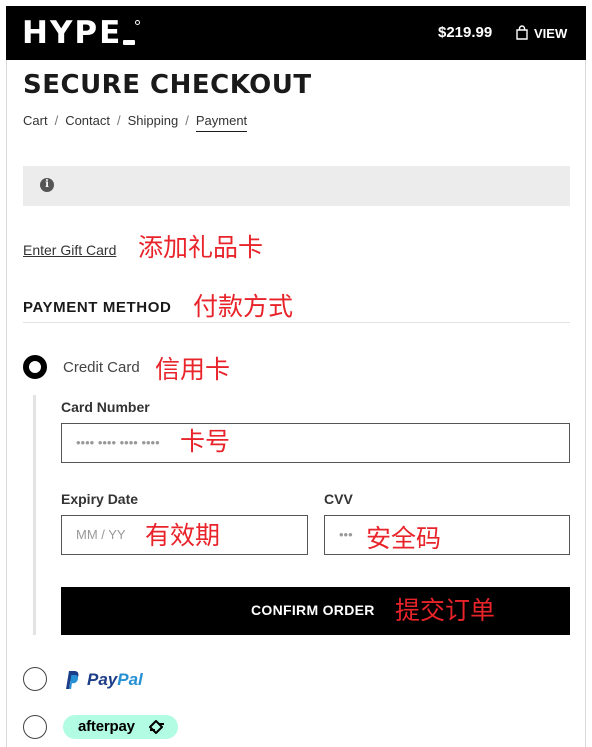 The height and width of the screenshot is (747, 592). Describe the element at coordinates (35, 120) in the screenshot. I see `breadcrumb-cart: Cart` at that location.